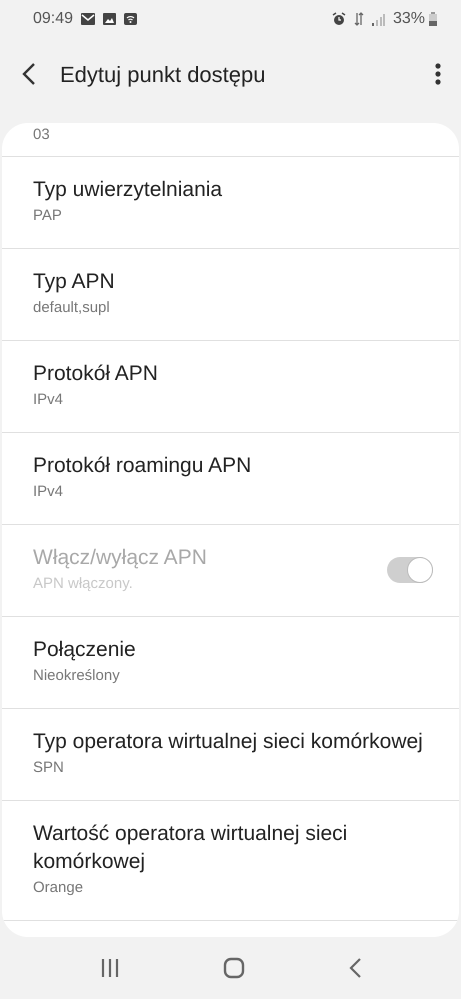  Describe the element at coordinates (408, 19) in the screenshot. I see `battery-percent: 33%` at that location.